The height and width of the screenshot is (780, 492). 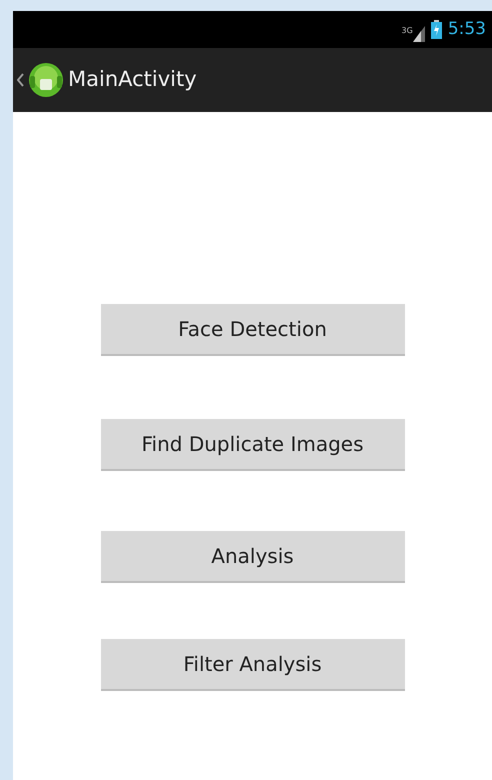 What do you see at coordinates (252, 330) in the screenshot?
I see `action-button: Face Detection` at bounding box center [252, 330].